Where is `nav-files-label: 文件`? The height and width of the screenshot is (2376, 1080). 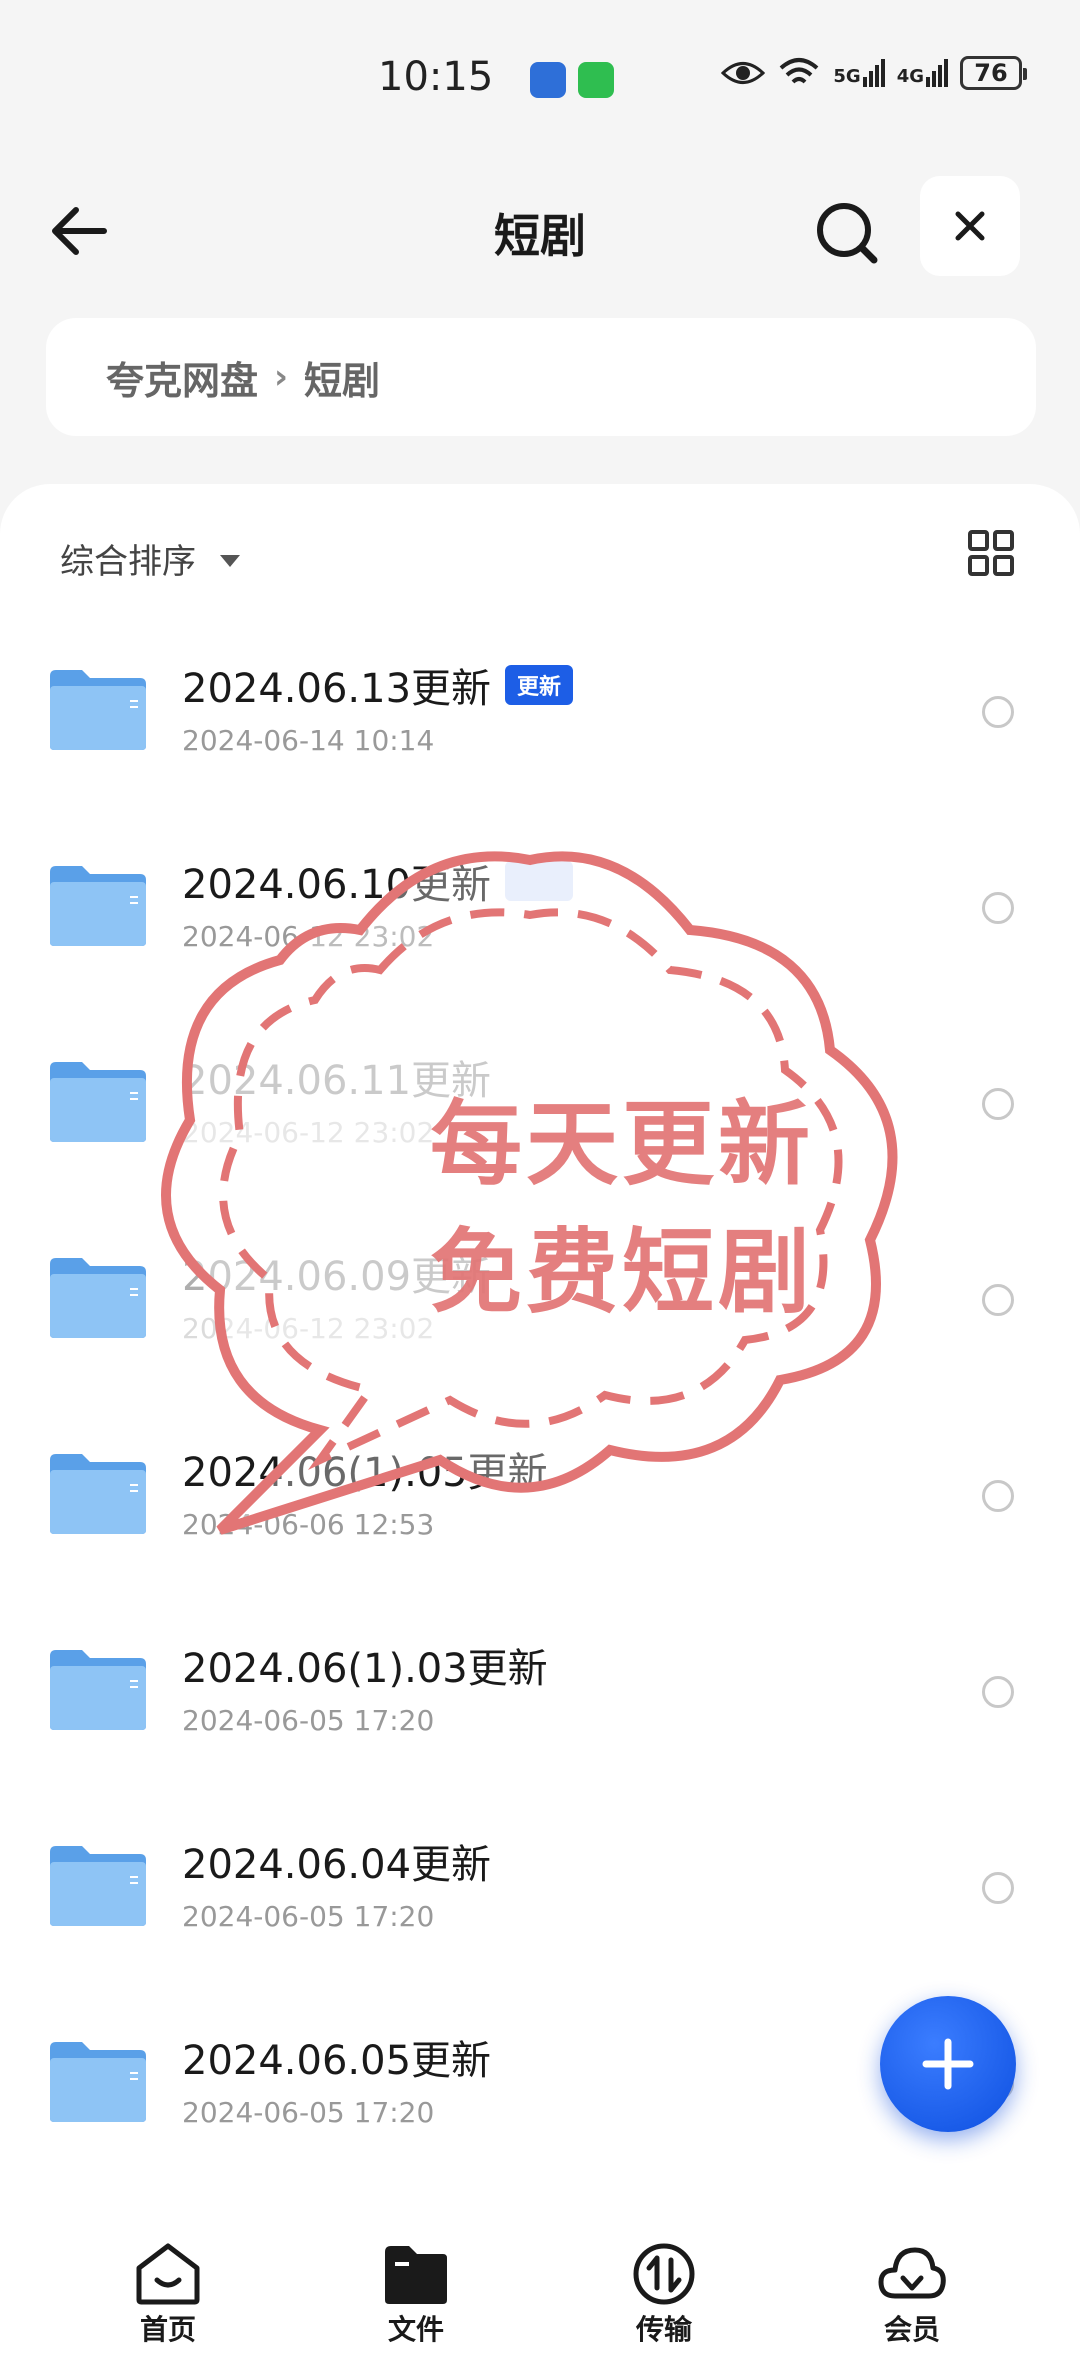 nav-files-label: 文件 is located at coordinates (415, 2329).